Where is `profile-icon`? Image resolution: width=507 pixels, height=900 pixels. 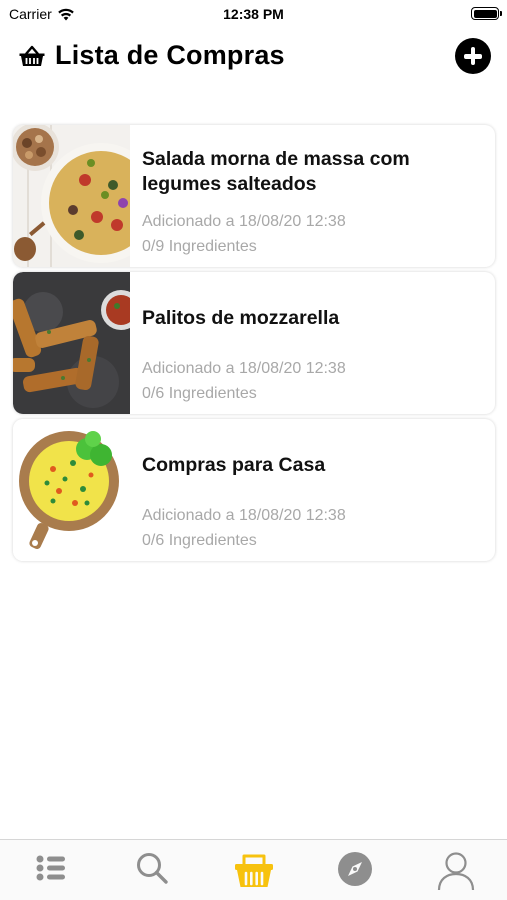 profile-icon is located at coordinates (456, 871).